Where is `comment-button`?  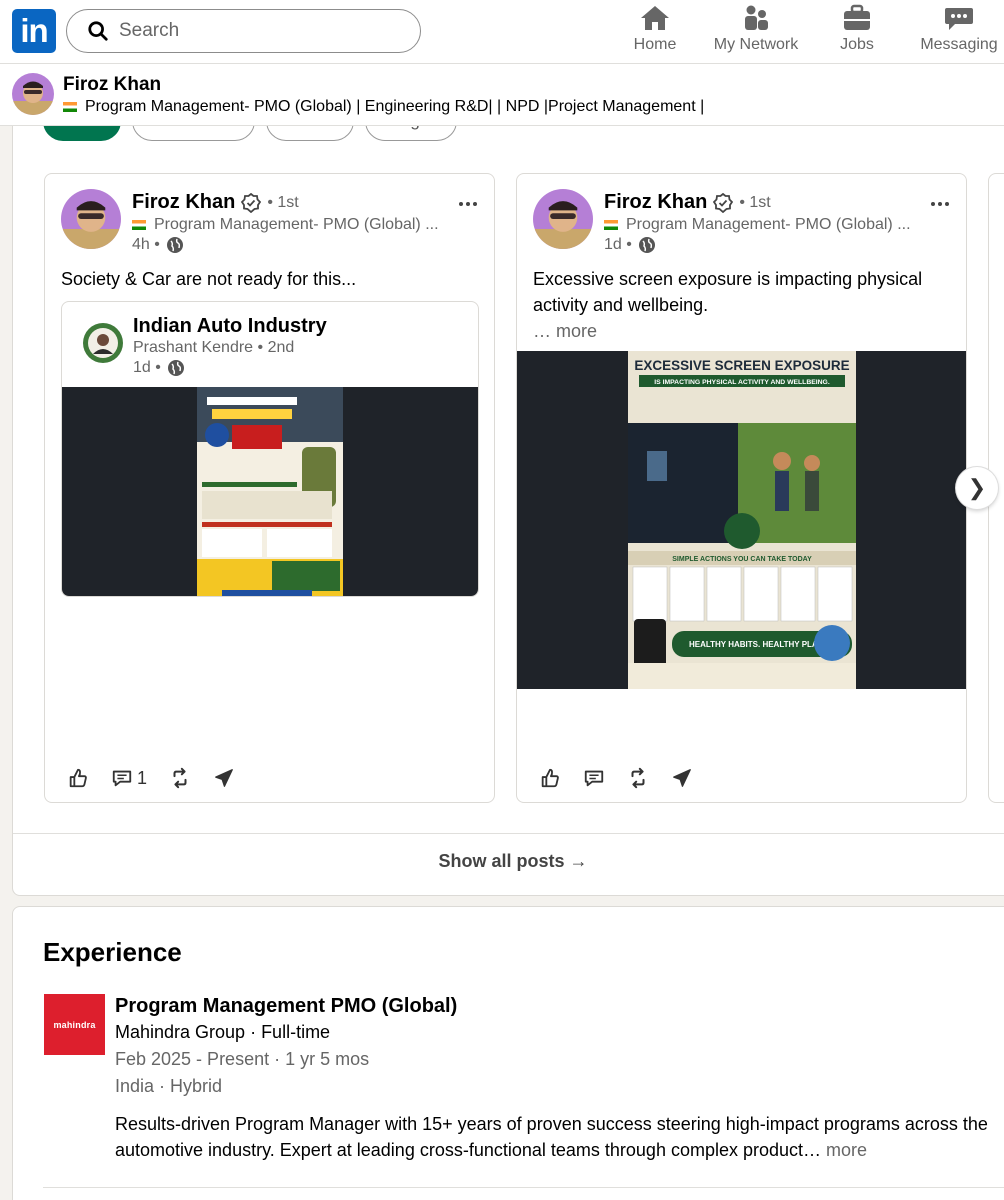 comment-button is located at coordinates (594, 778).